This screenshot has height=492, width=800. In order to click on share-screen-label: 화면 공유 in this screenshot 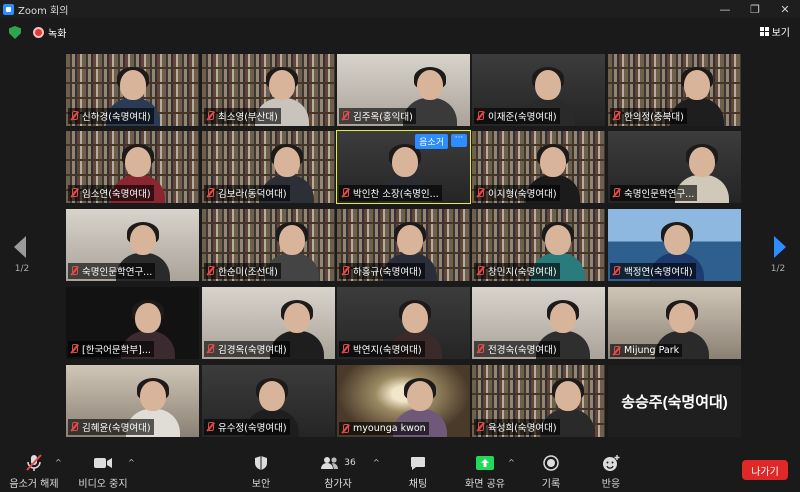, I will do `click(485, 484)`.